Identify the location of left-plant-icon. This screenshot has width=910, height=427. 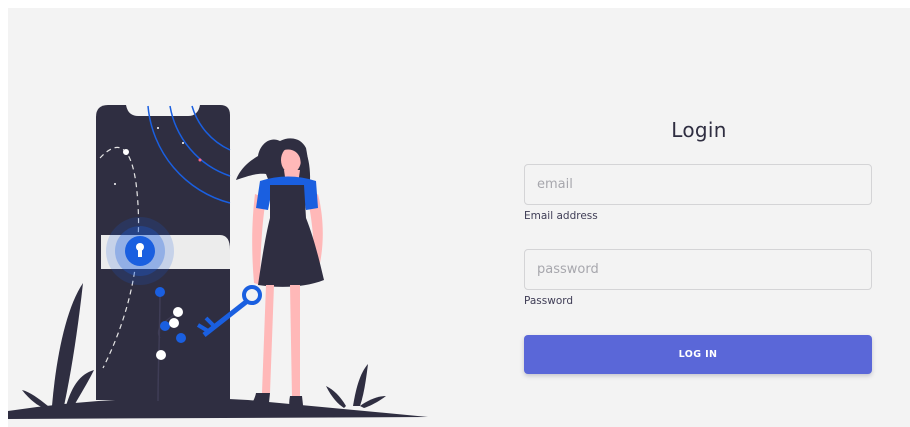
(58, 345).